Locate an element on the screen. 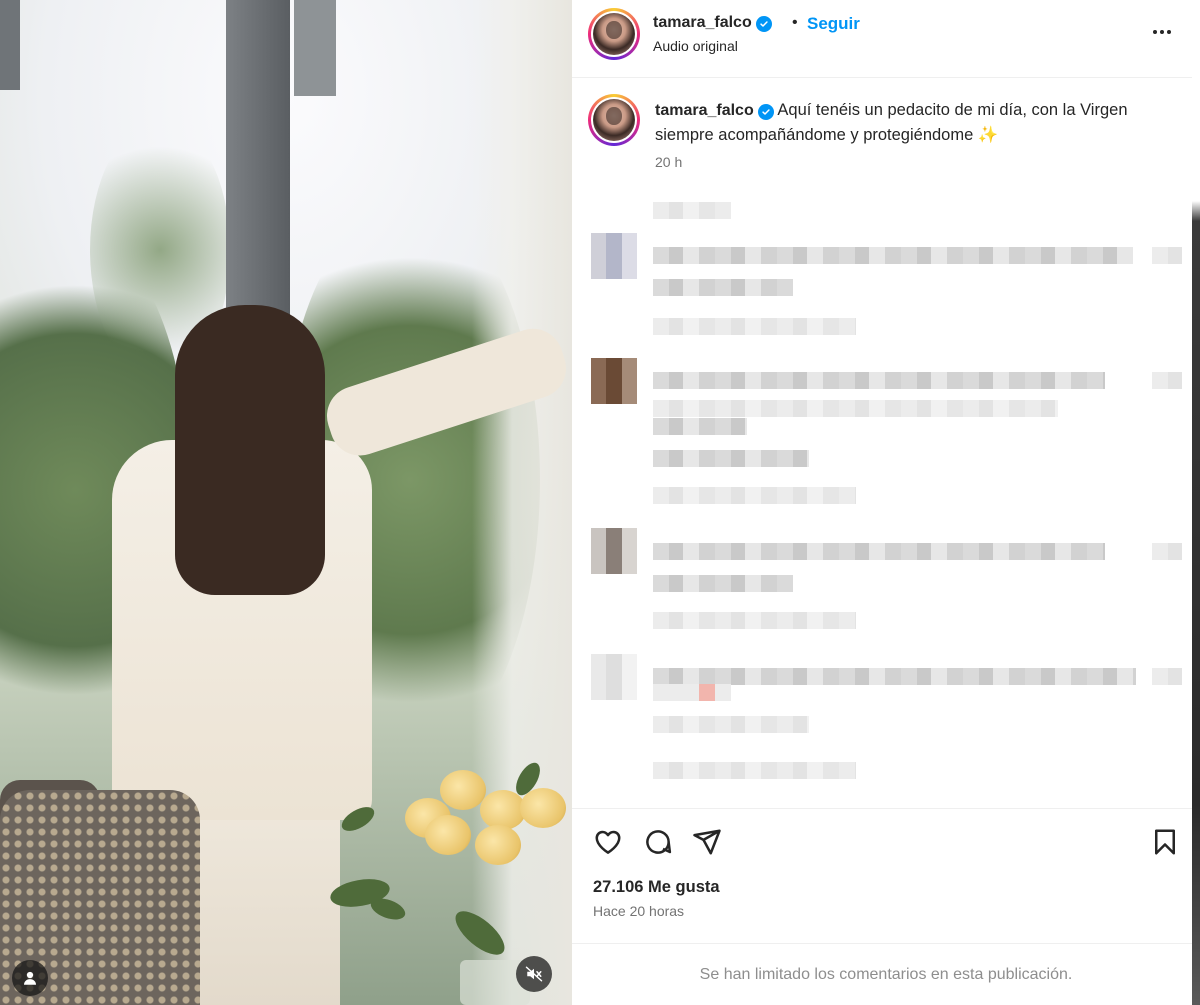 This screenshot has width=1200, height=1005. send-icon is located at coordinates (707, 842).